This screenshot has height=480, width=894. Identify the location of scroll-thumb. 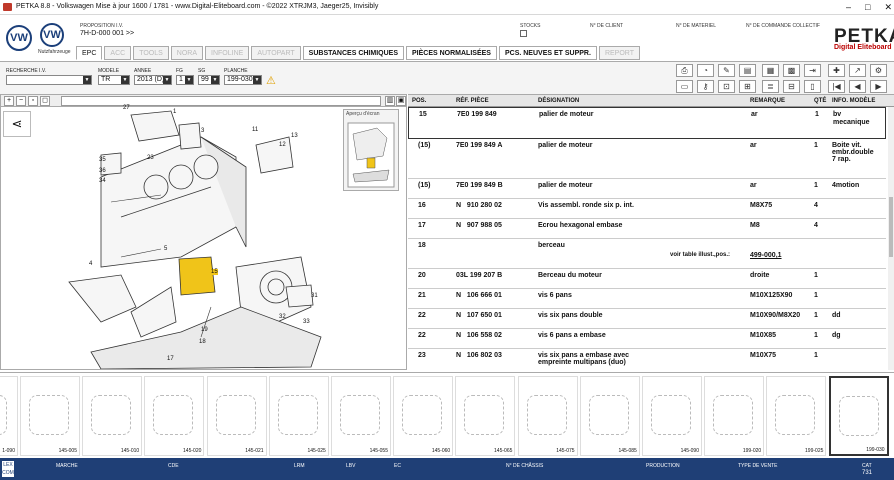
(891, 227).